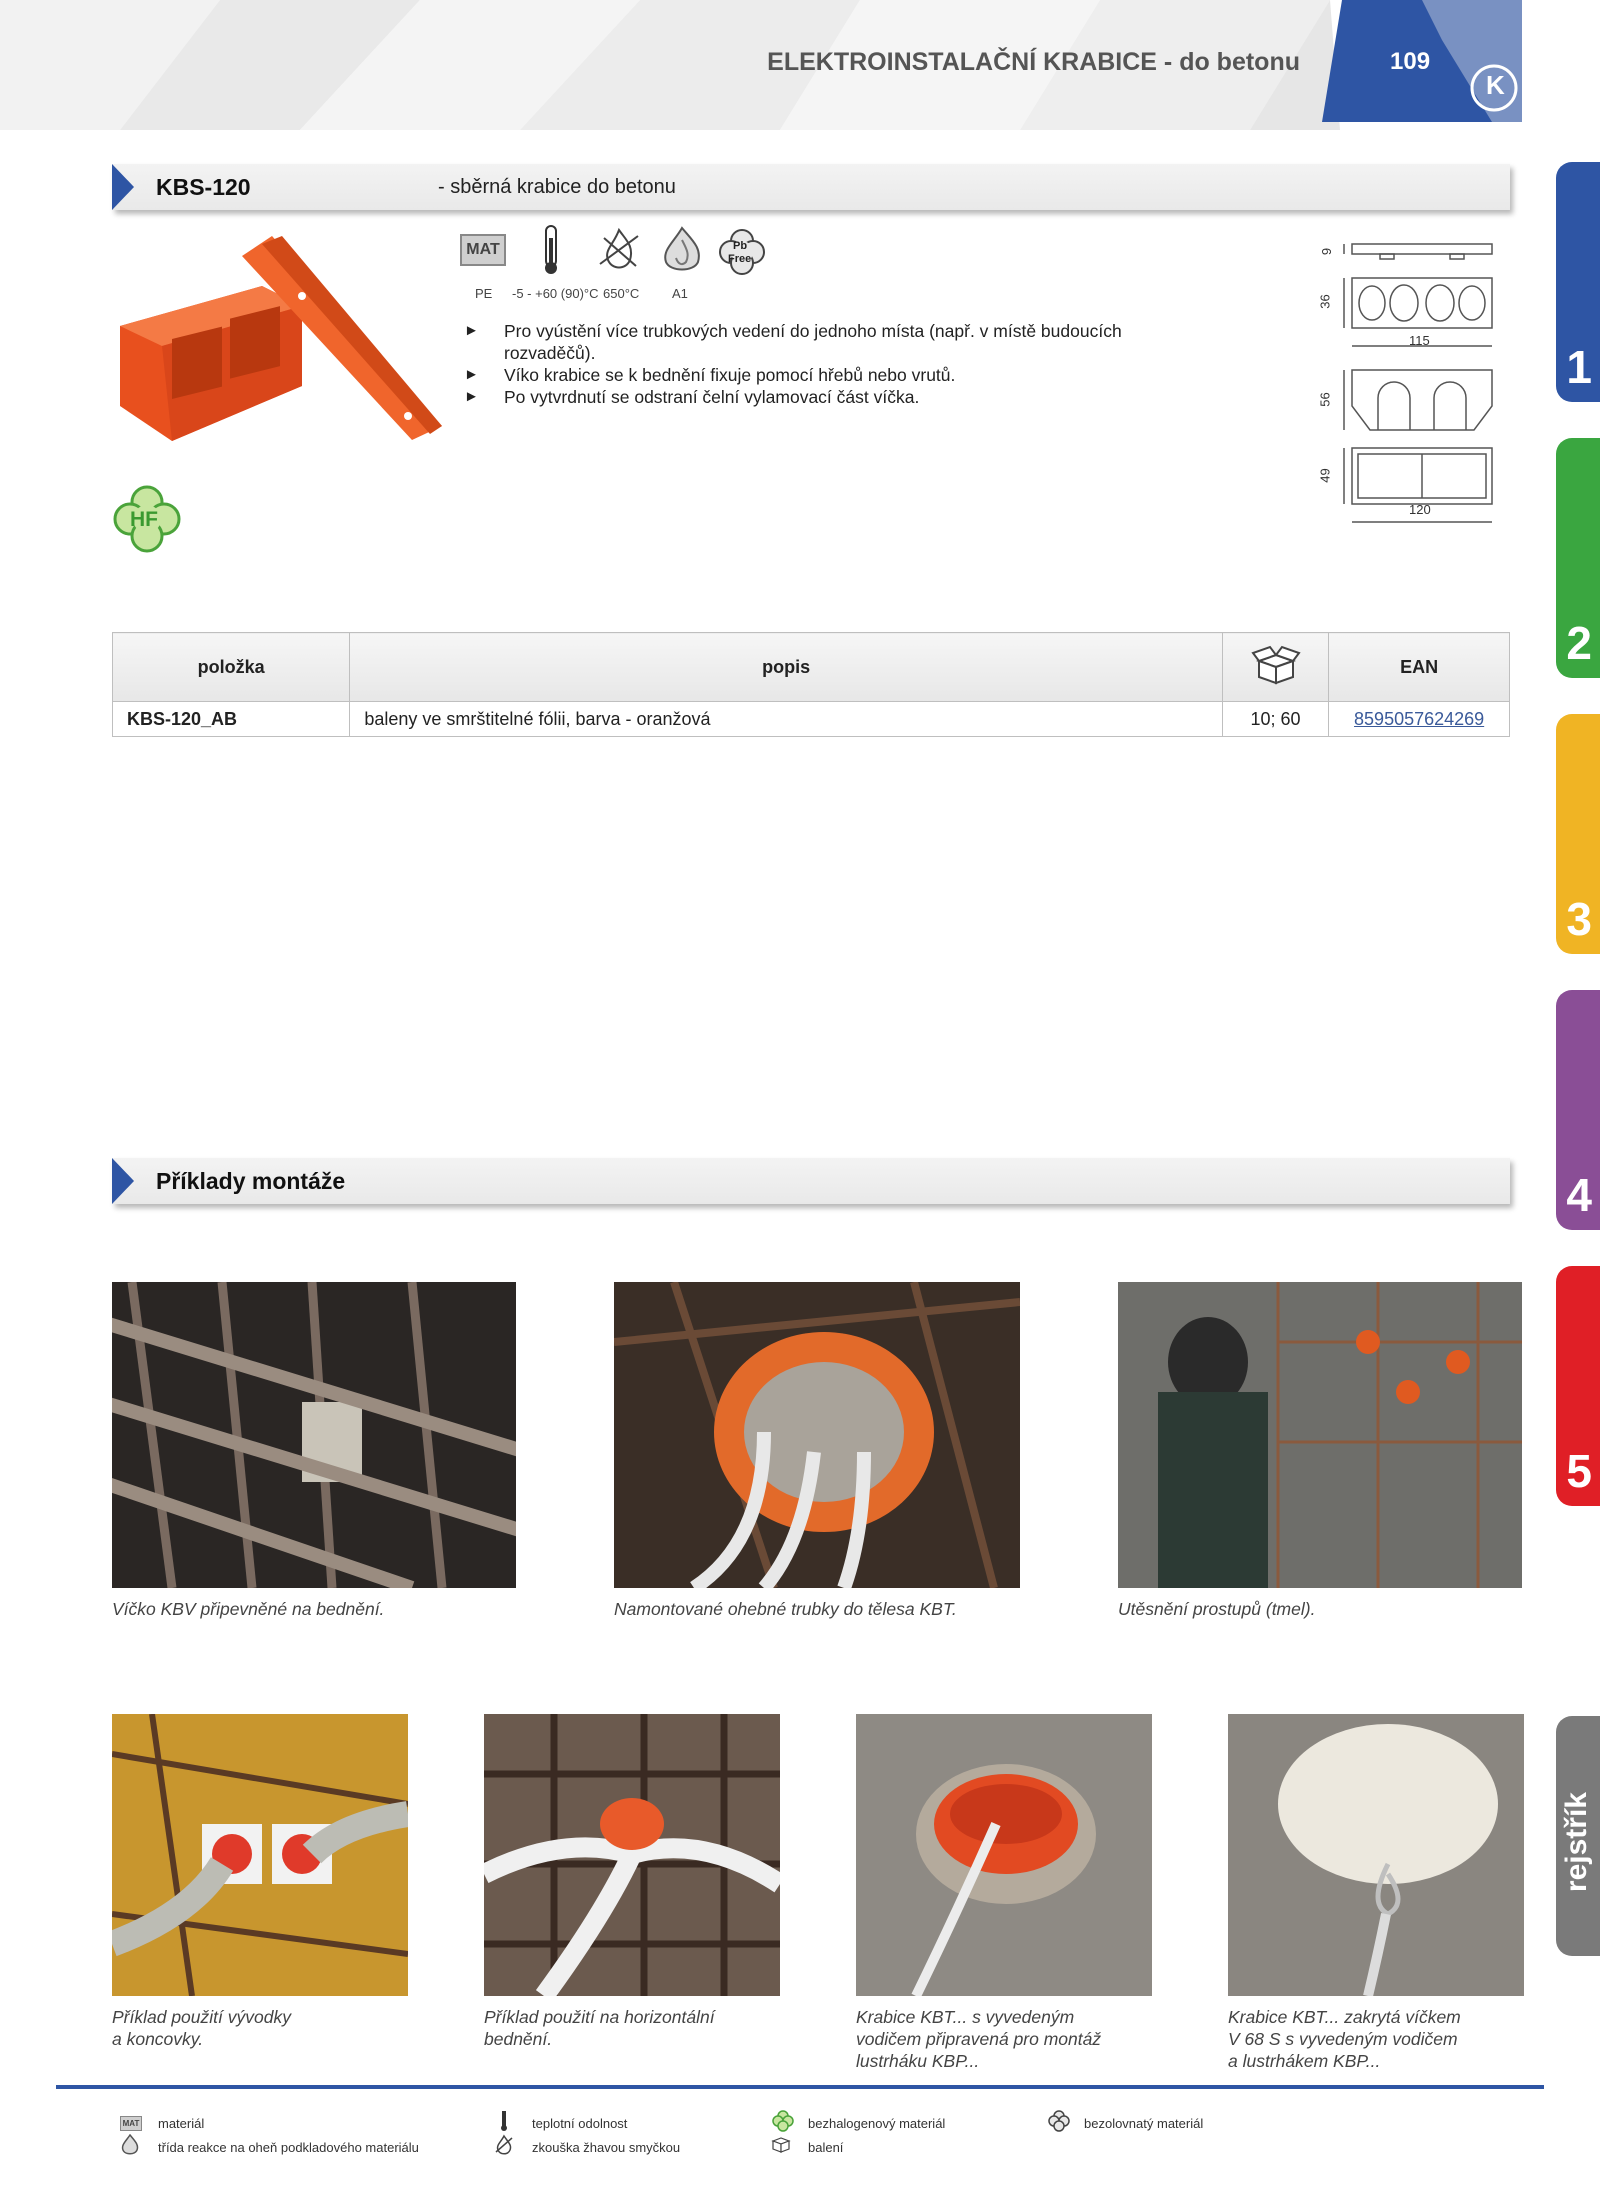  What do you see at coordinates (1217, 1609) in the screenshot?
I see `example-caption-3: Utěsnění prostupů (tmel).` at bounding box center [1217, 1609].